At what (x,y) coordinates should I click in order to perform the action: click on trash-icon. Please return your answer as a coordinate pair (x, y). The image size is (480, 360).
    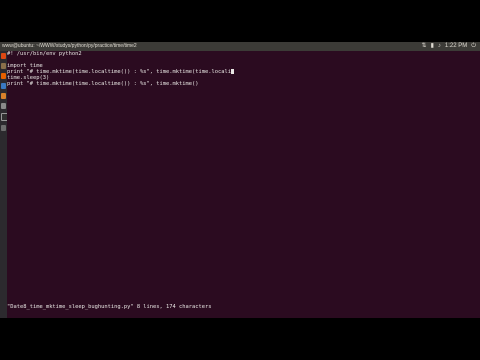
    Looking at the image, I should click on (3, 128).